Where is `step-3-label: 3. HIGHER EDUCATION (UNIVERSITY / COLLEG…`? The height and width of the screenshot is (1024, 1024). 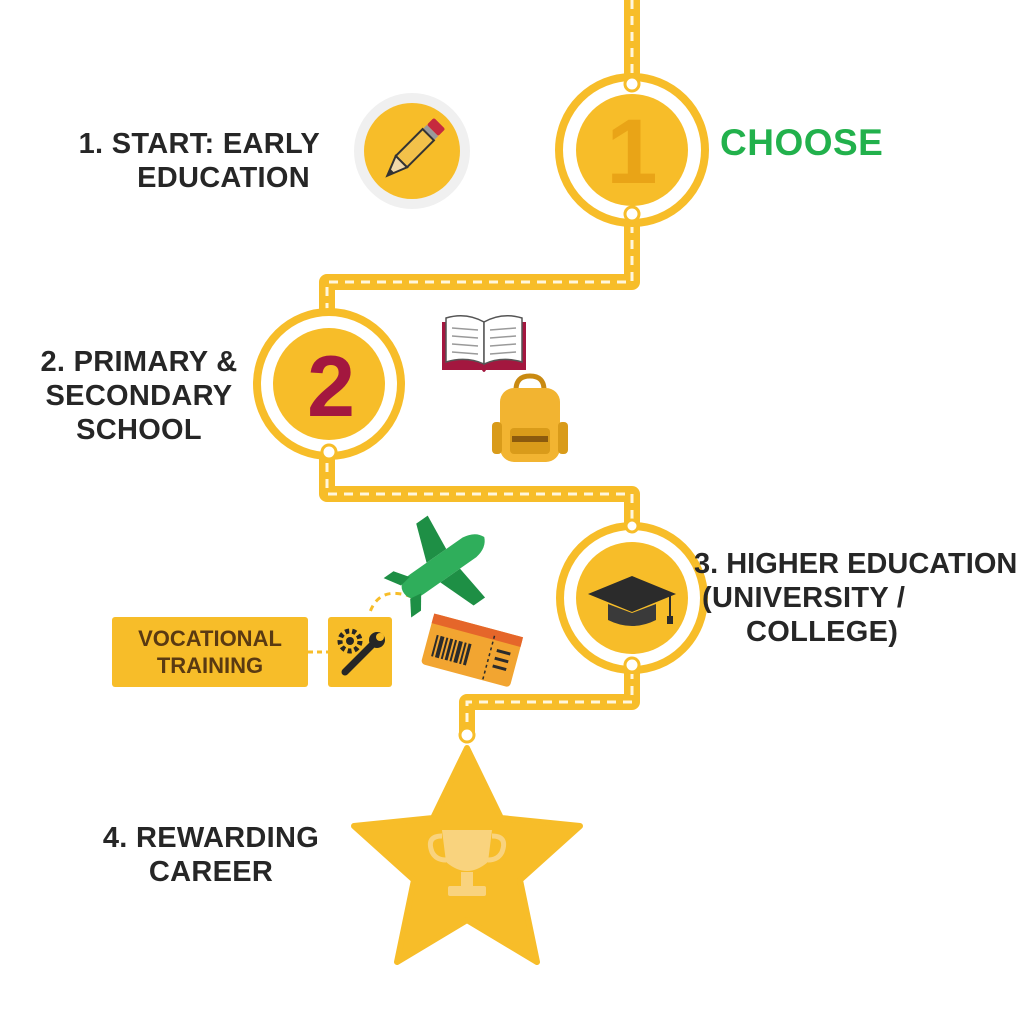 step-3-label: 3. HIGHER EDUCATION (UNIVERSITY / COLLEG… is located at coordinates (856, 598).